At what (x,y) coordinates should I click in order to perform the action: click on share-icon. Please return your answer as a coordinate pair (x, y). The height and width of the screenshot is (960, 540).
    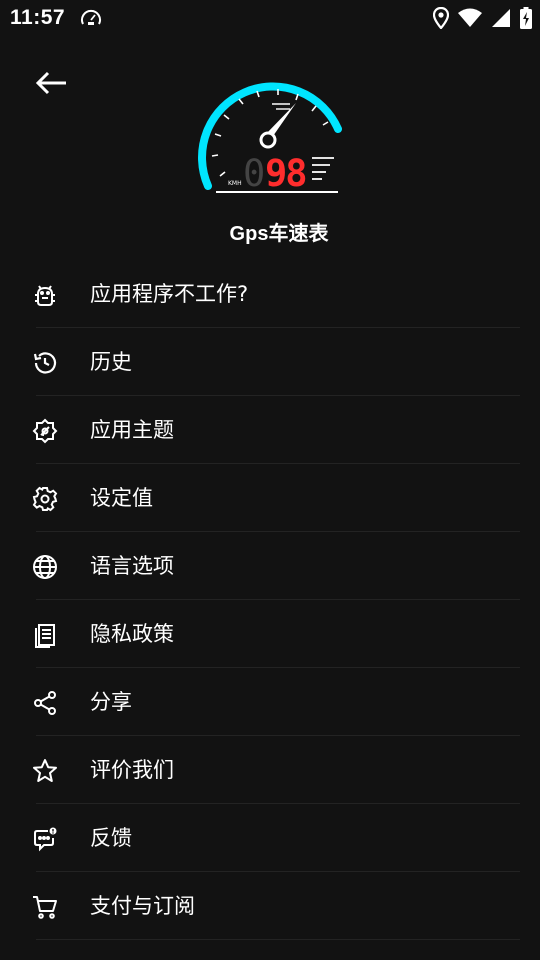
    Looking at the image, I should click on (45, 703).